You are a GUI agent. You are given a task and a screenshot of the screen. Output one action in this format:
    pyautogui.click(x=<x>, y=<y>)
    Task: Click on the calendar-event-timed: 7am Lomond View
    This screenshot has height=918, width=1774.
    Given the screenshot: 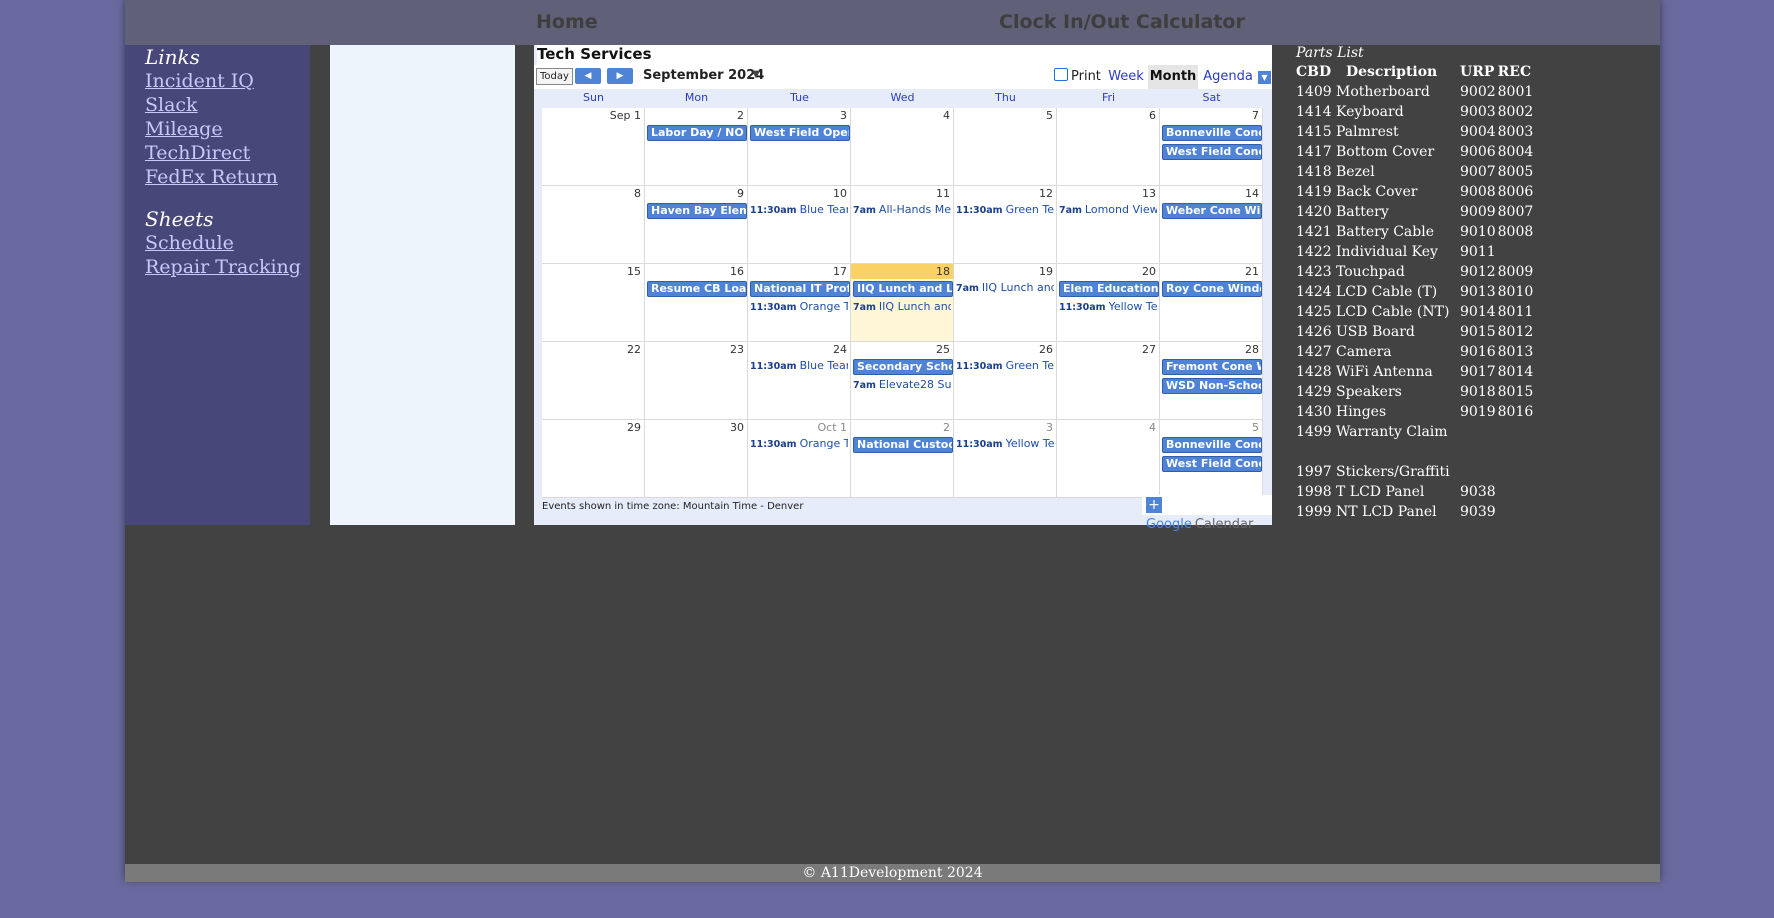 What is the action you would take?
    pyautogui.click(x=1108, y=210)
    